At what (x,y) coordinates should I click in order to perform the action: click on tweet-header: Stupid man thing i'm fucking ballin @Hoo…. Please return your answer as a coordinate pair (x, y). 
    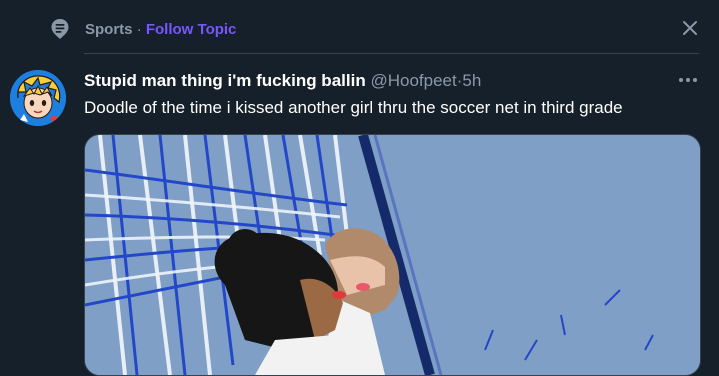
    Looking at the image, I should click on (282, 81).